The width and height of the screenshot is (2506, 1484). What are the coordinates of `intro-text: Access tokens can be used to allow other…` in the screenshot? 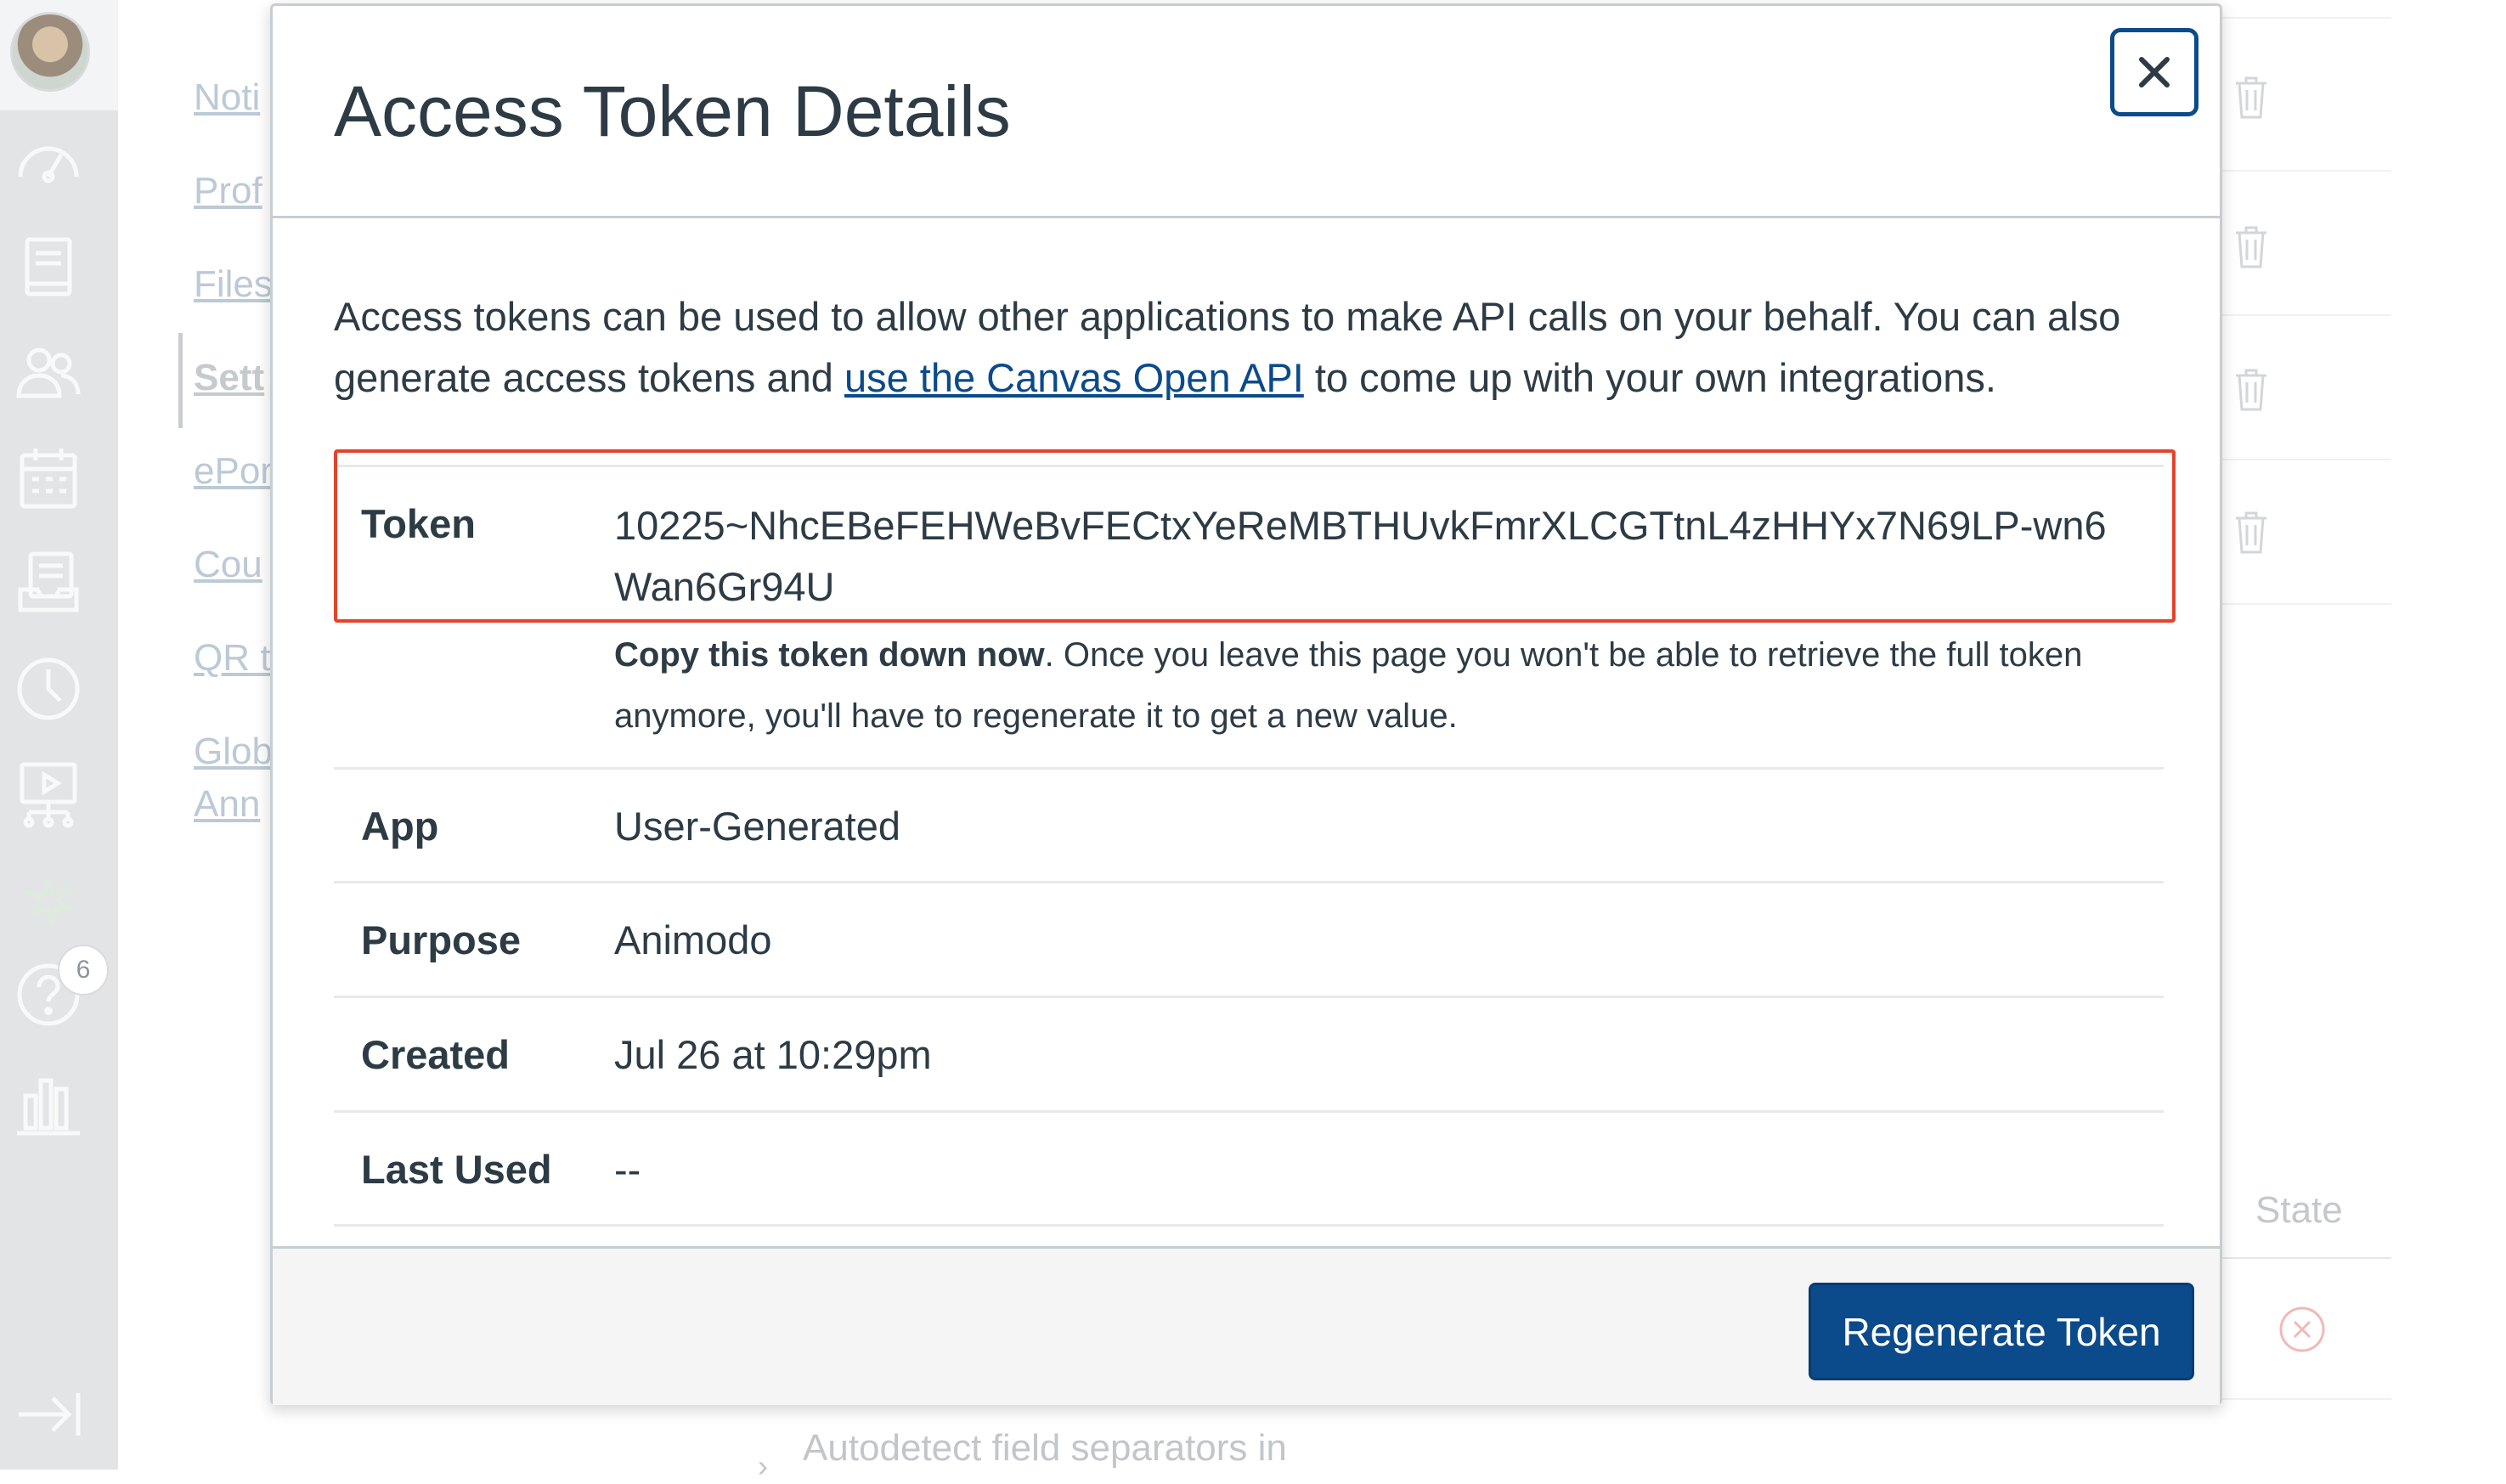 It's located at (1247, 347).